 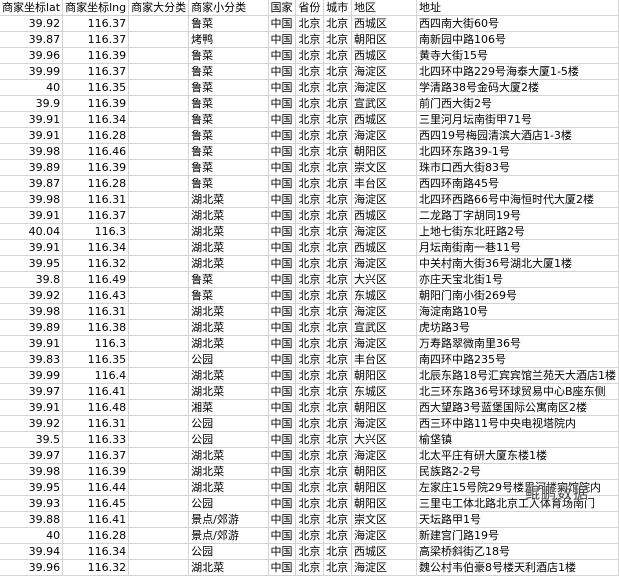 I want to click on table-cell: 东城区, so click(x=384, y=391).